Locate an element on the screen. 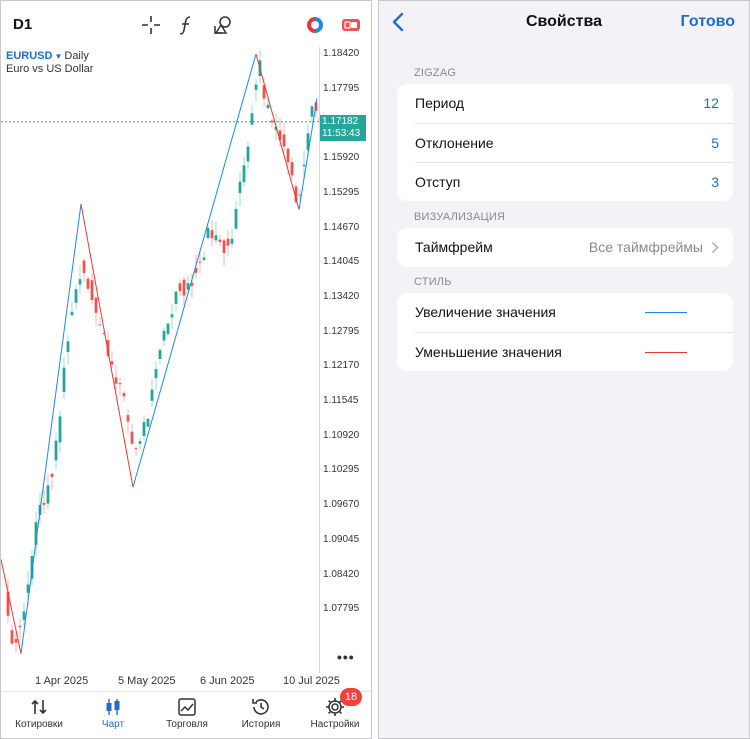  down-color-sample is located at coordinates (666, 352).